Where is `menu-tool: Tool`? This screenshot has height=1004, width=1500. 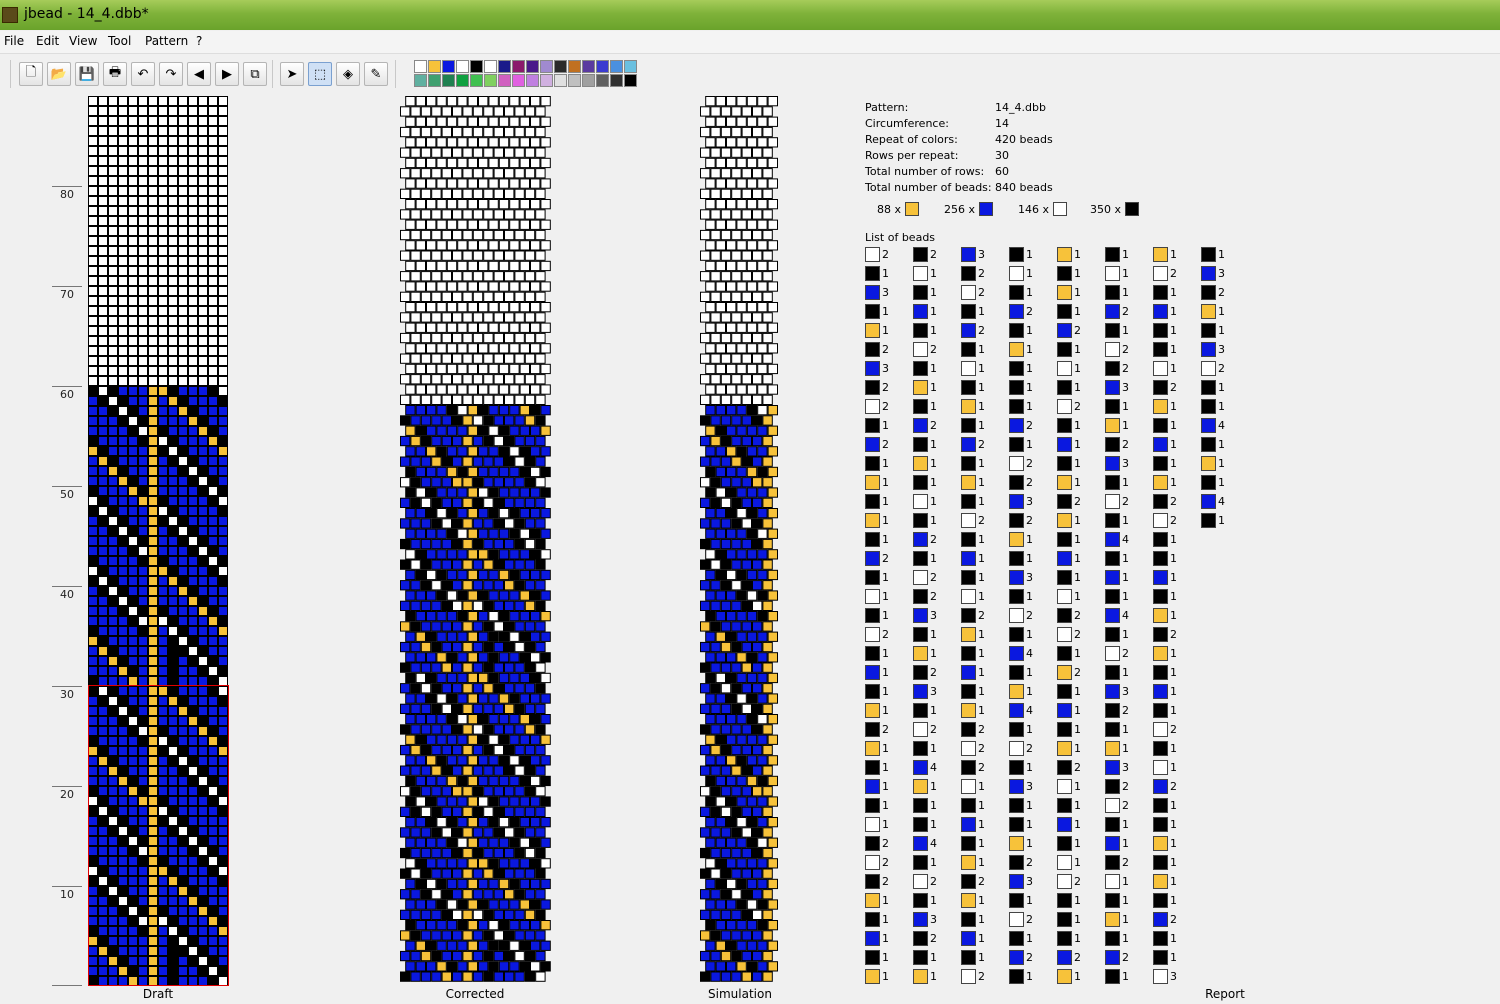
menu-tool: Tool is located at coordinates (119, 41).